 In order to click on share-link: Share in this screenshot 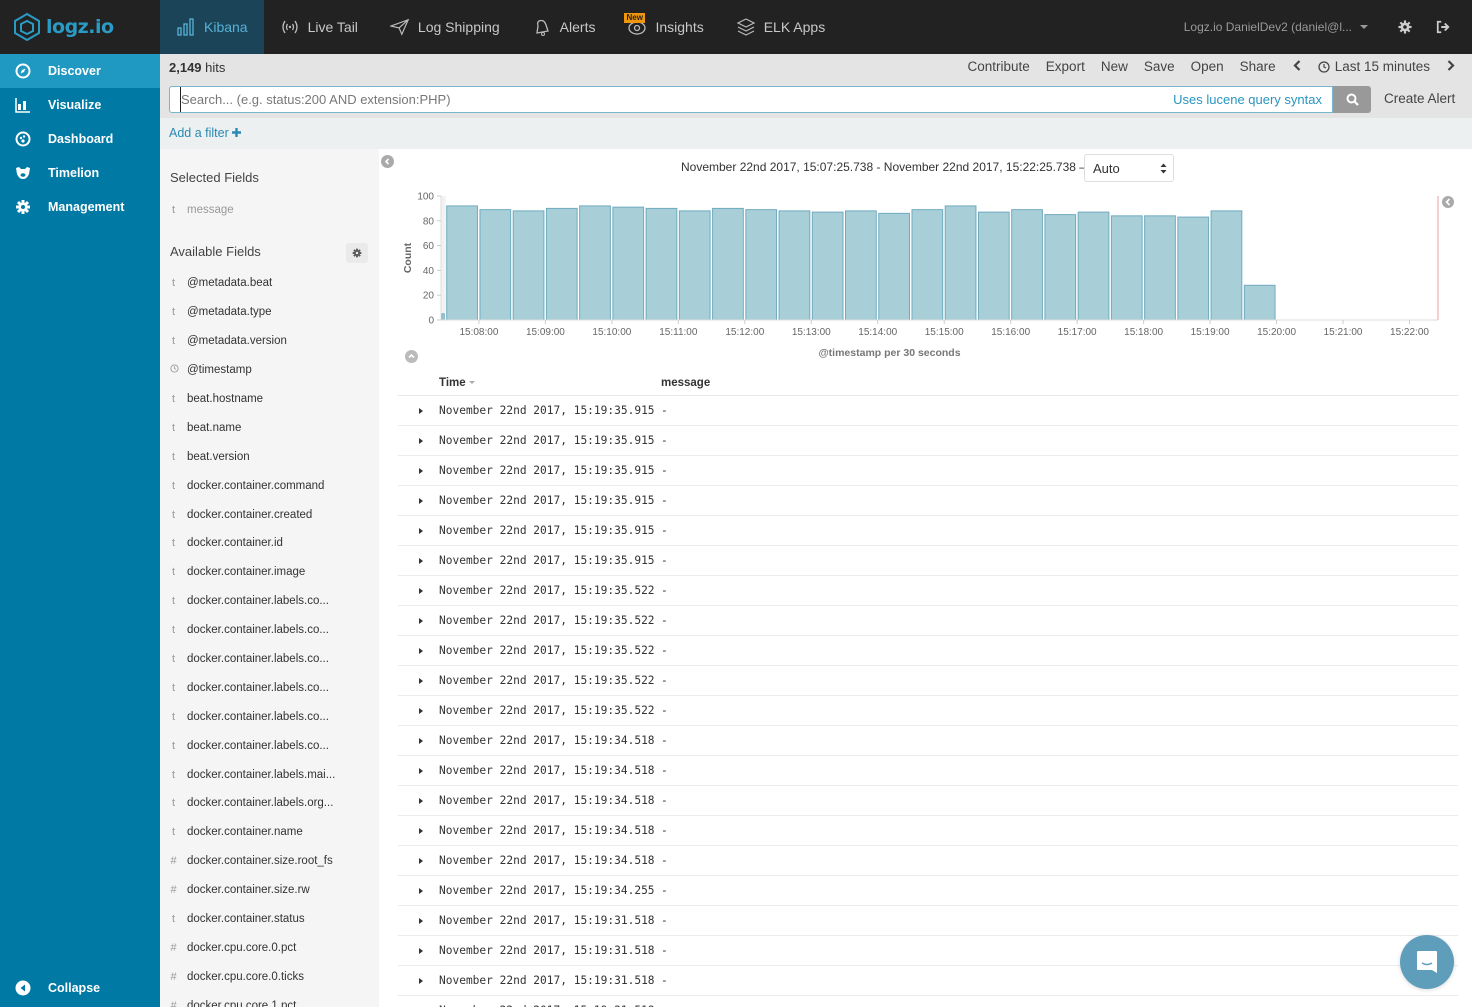, I will do `click(1258, 66)`.